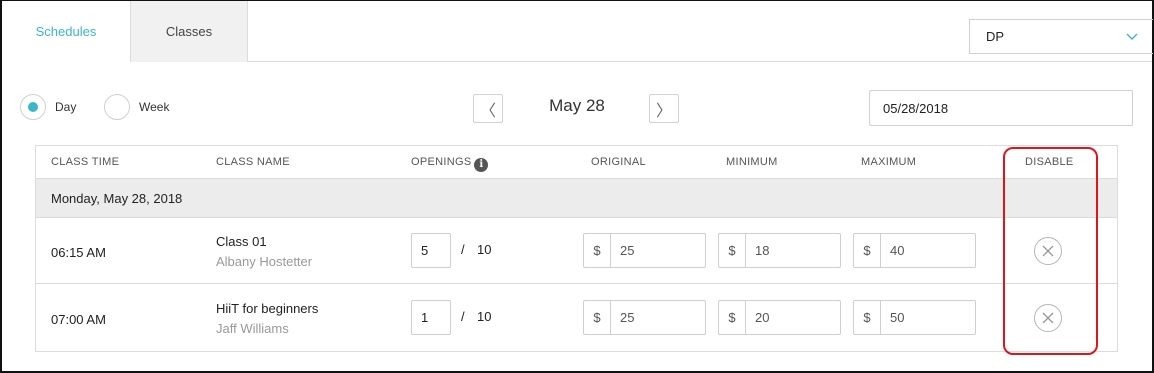 This screenshot has width=1154, height=373. Describe the element at coordinates (425, 250) in the screenshot. I see `openings-value: 5` at that location.